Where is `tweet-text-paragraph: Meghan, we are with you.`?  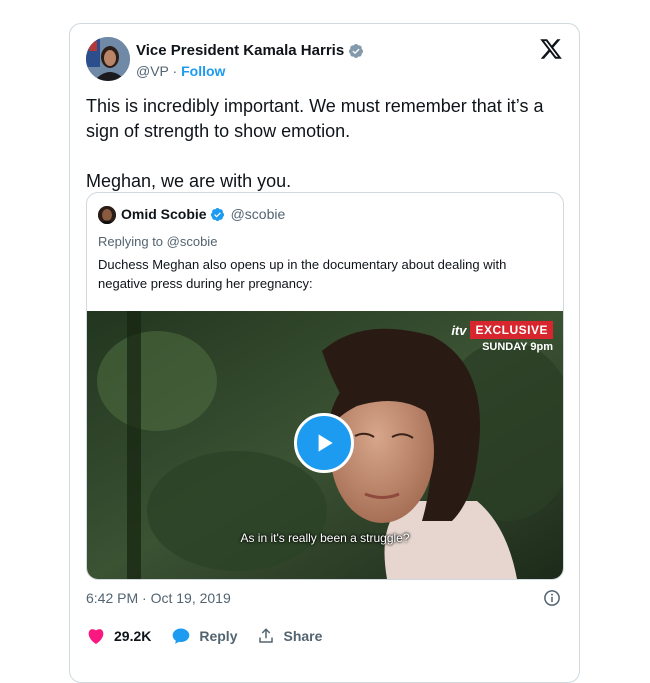 tweet-text-paragraph: Meghan, we are with you. is located at coordinates (189, 181).